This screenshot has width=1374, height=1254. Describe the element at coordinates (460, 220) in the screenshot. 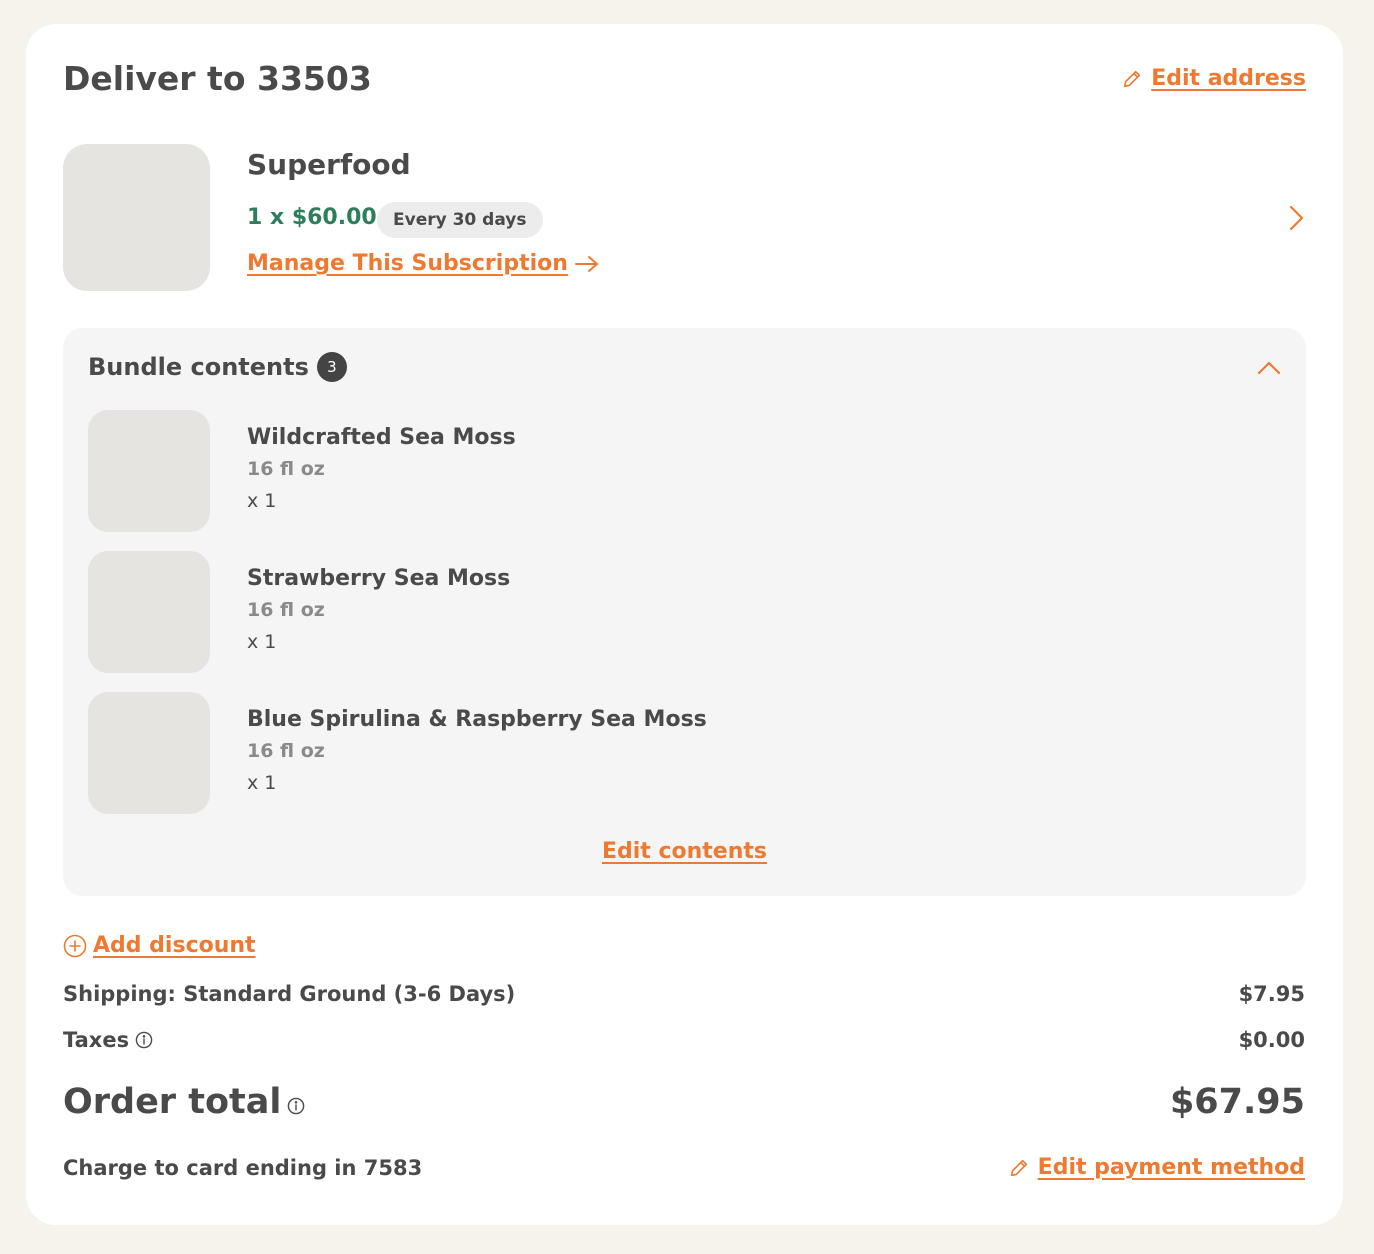

I see `frequency-badge: Every 30 days` at that location.